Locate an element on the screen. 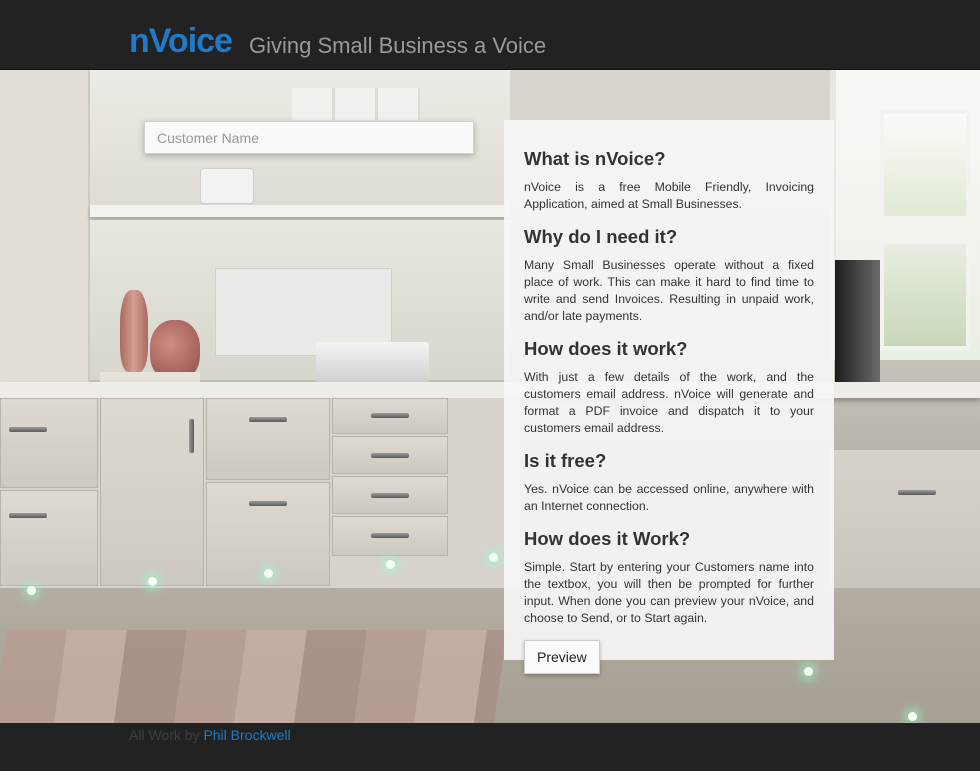 This screenshot has width=980, height=771. section-heading-why: Why do I need it? is located at coordinates (601, 236).